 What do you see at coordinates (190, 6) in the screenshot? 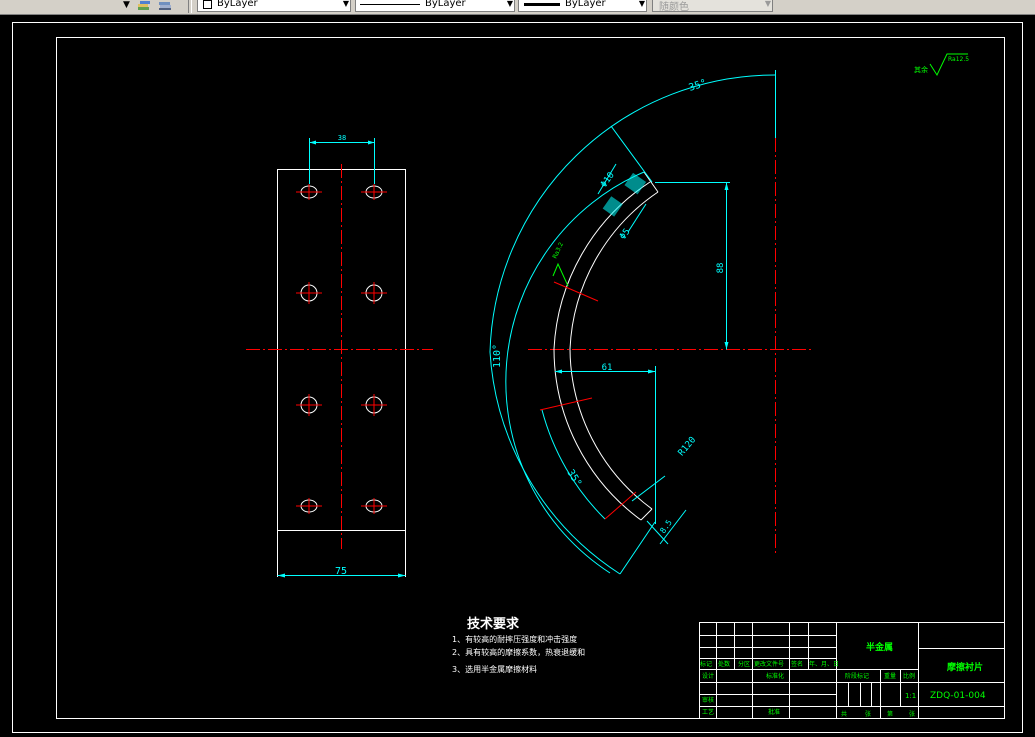
I see `toolbar-separator` at bounding box center [190, 6].